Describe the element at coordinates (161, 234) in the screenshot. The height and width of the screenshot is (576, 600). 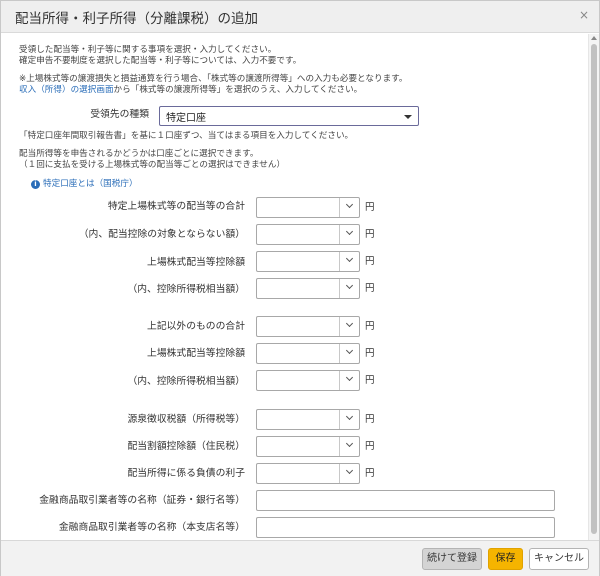
I see `listed-not-eligible-label: （内、配当控除の対象とならない額）` at that location.